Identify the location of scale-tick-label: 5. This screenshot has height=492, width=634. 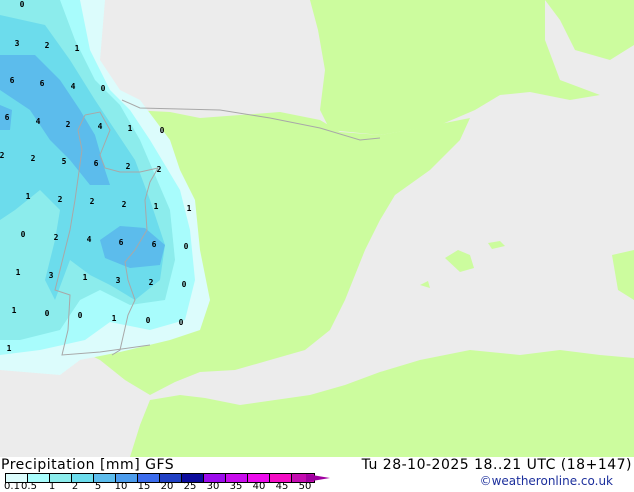
(98, 486).